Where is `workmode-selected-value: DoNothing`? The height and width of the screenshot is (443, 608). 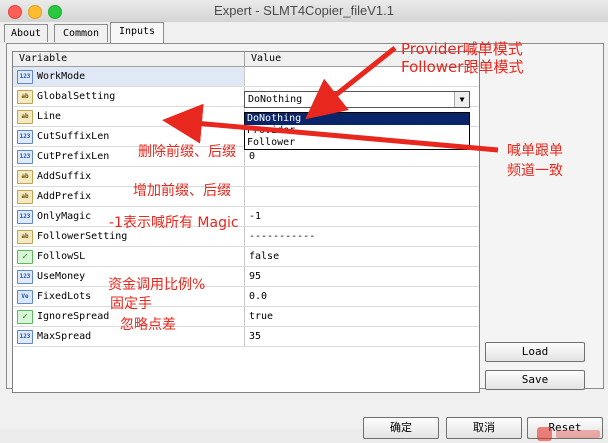
workmode-selected-value: DoNothing is located at coordinates (275, 99).